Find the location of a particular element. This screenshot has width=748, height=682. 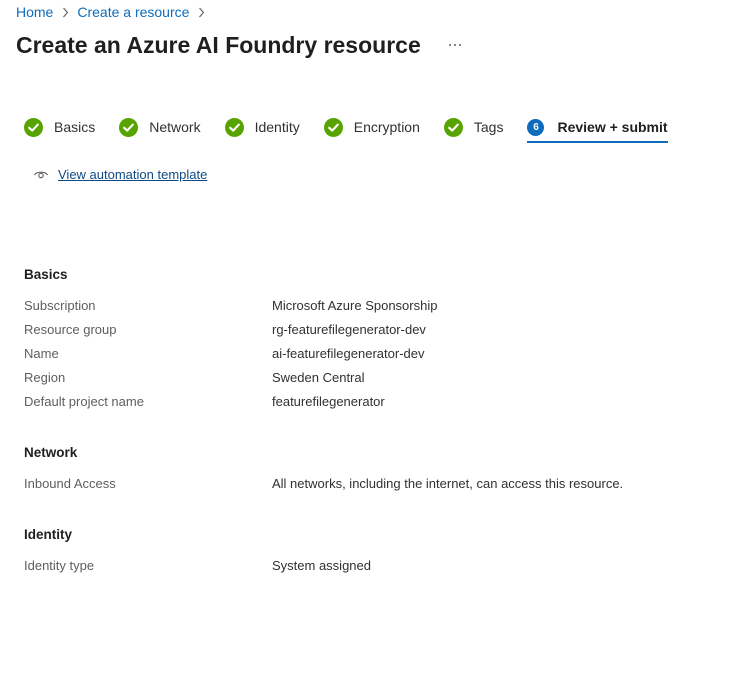

page-title: Create an Azure AI Foundry resource is located at coordinates (218, 45).